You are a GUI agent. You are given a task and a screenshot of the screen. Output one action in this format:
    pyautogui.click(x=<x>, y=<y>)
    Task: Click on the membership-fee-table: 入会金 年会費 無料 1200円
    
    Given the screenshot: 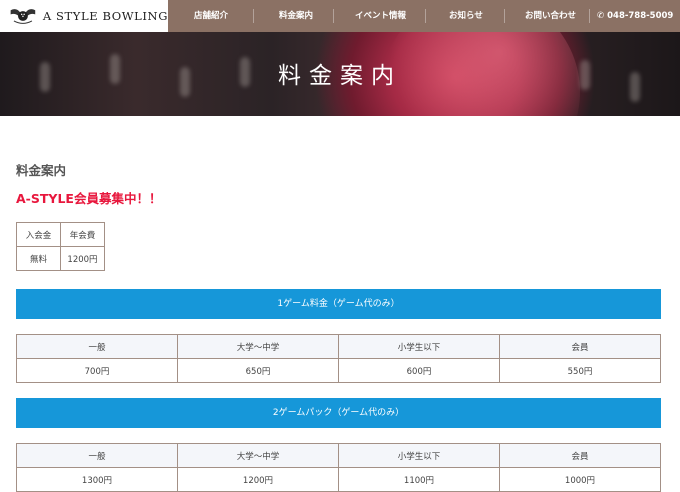 What is the action you would take?
    pyautogui.click(x=60, y=246)
    